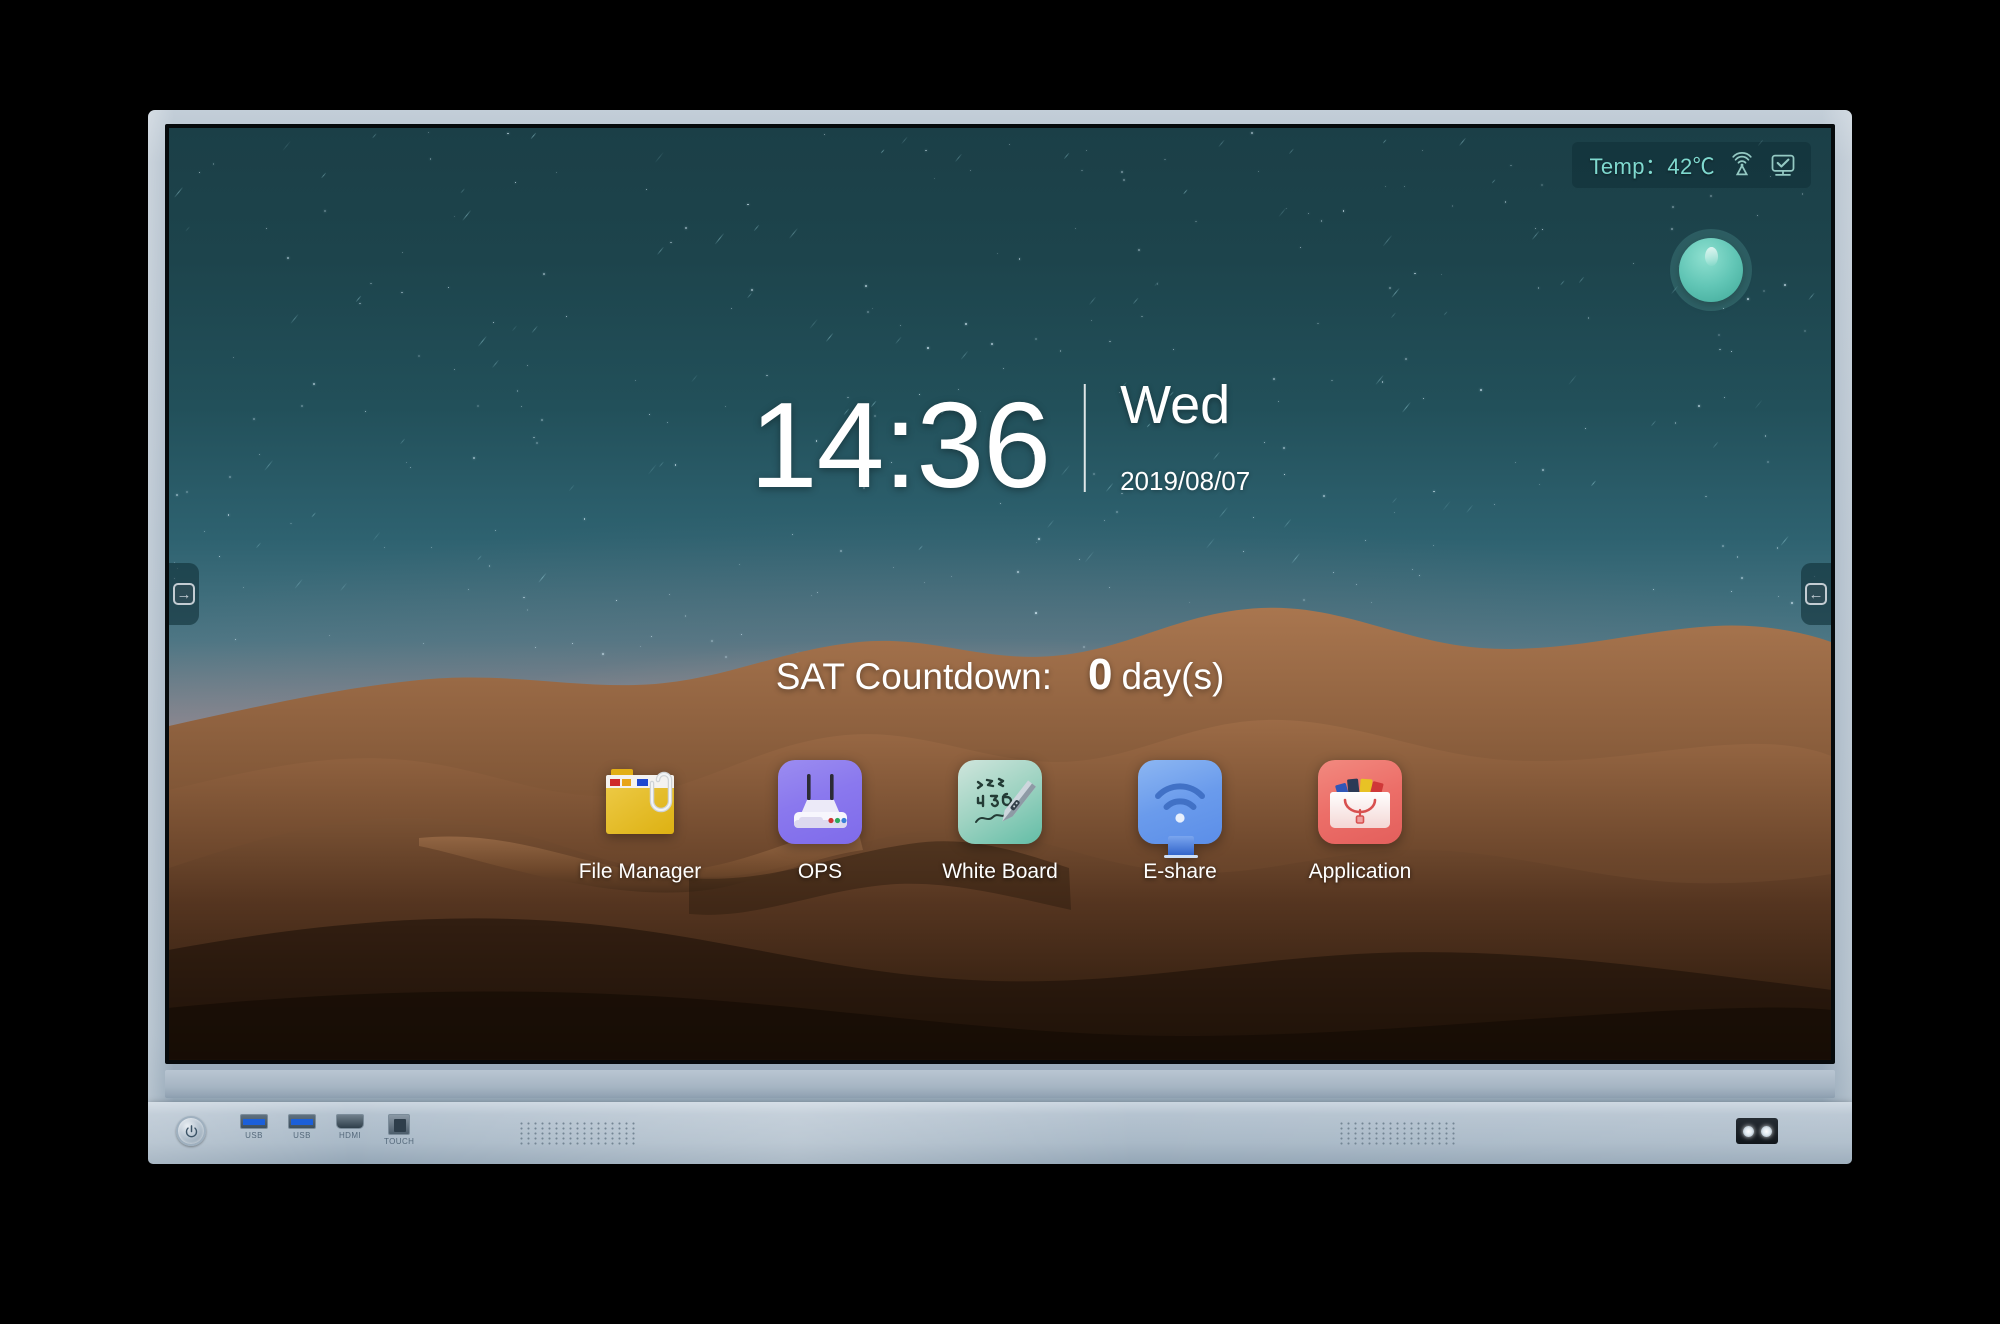  Describe the element at coordinates (1185, 481) in the screenshot. I see `clock-date: 2019/08/07` at that location.